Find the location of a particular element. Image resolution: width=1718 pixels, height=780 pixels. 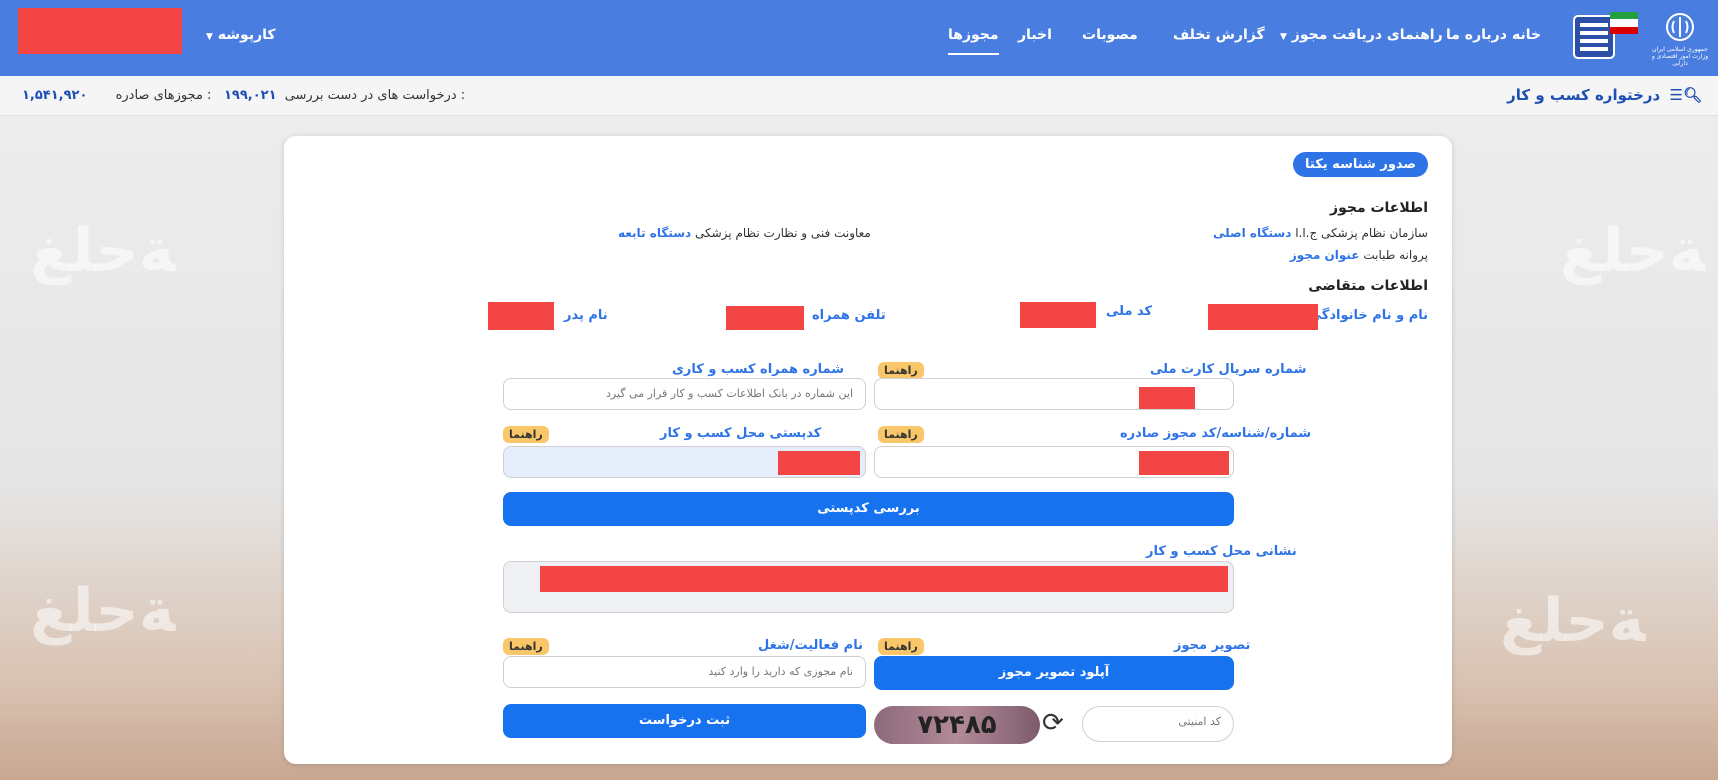

address-textarea is located at coordinates (868, 587).